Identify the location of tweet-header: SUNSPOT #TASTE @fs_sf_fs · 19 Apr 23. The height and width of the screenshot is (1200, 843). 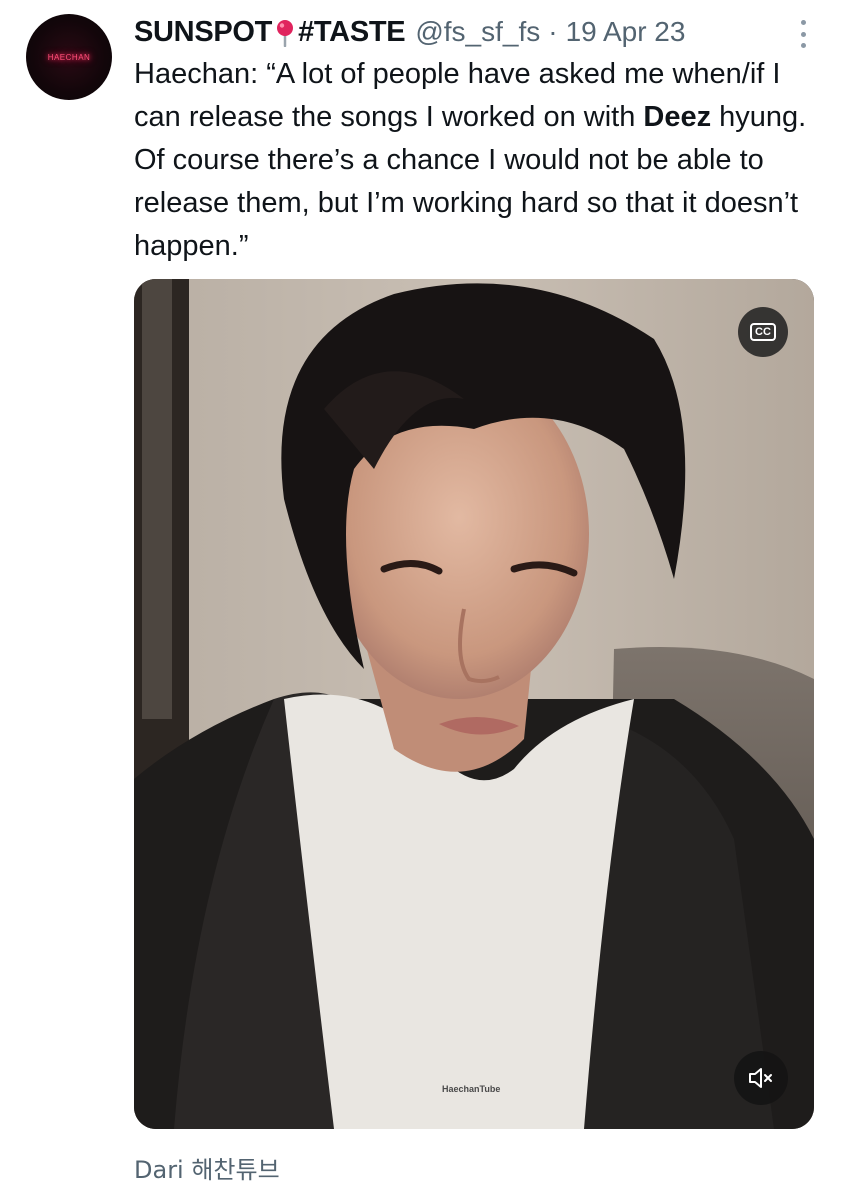
(468, 32).